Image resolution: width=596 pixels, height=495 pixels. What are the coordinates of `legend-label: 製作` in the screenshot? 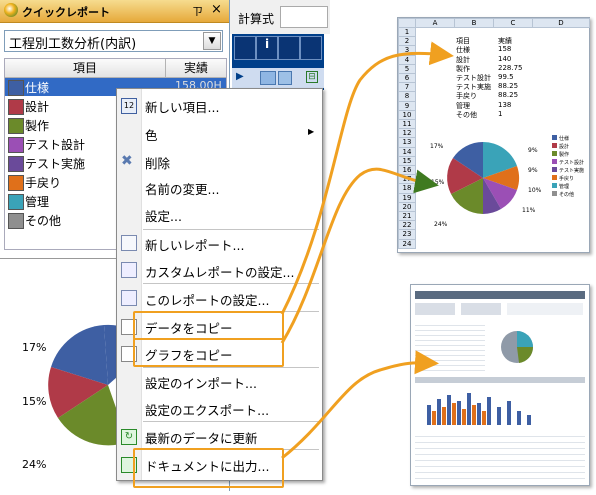 It's located at (564, 154).